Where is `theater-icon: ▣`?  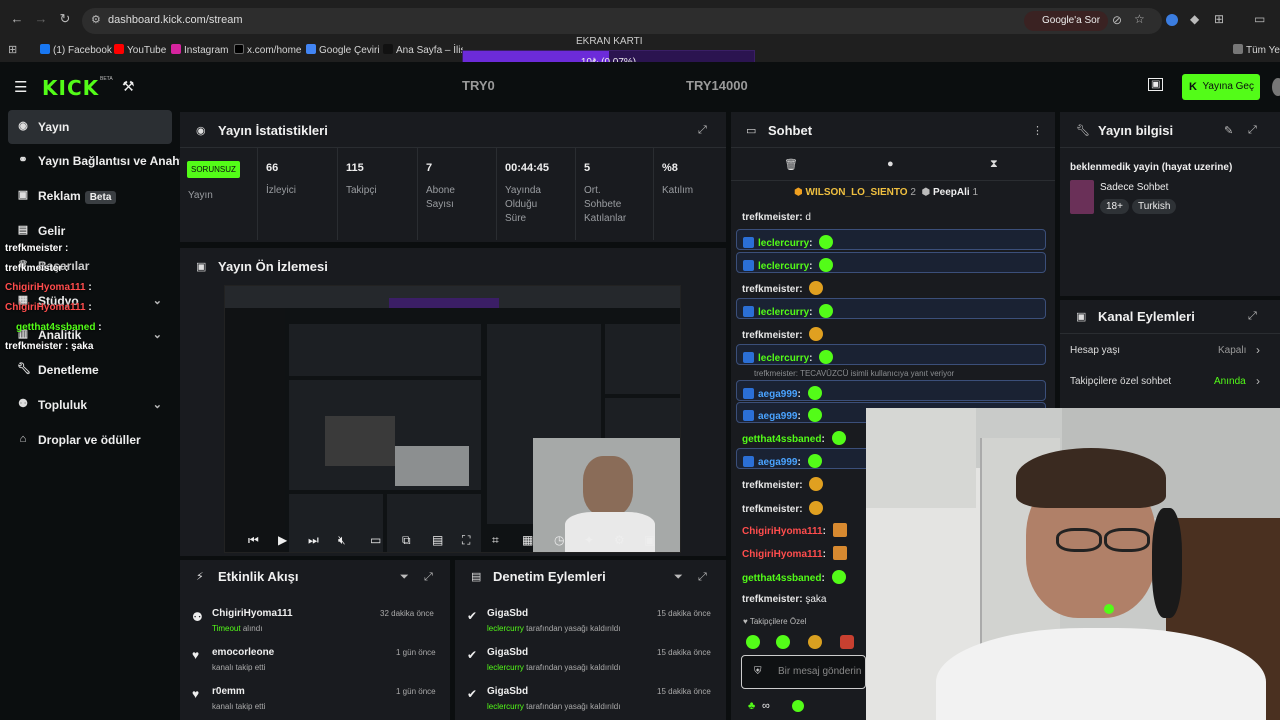
theater-icon: ▣ is located at coordinates (649, 540).